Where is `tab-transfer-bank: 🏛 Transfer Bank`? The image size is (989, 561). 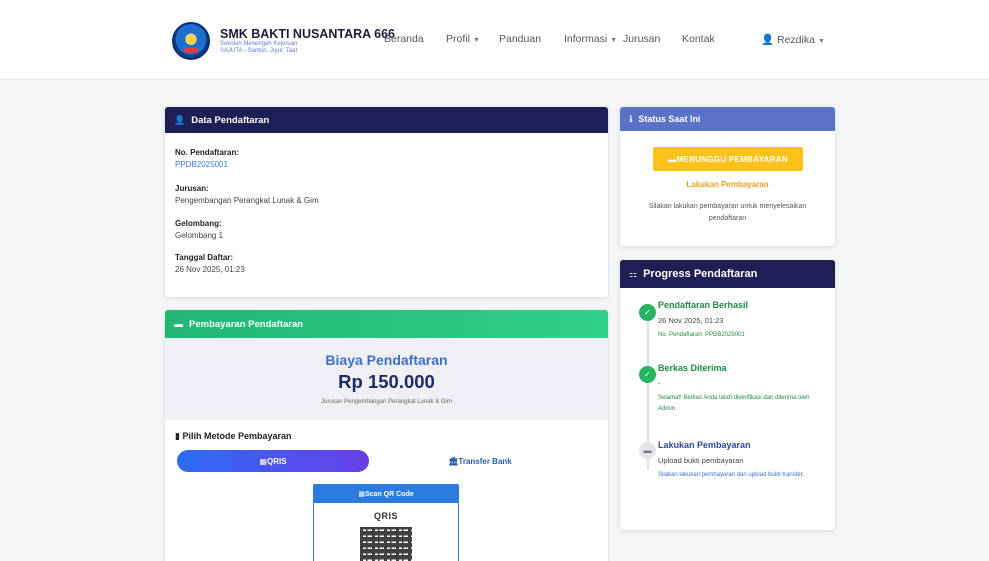 tab-transfer-bank: 🏛 Transfer Bank is located at coordinates (480, 461).